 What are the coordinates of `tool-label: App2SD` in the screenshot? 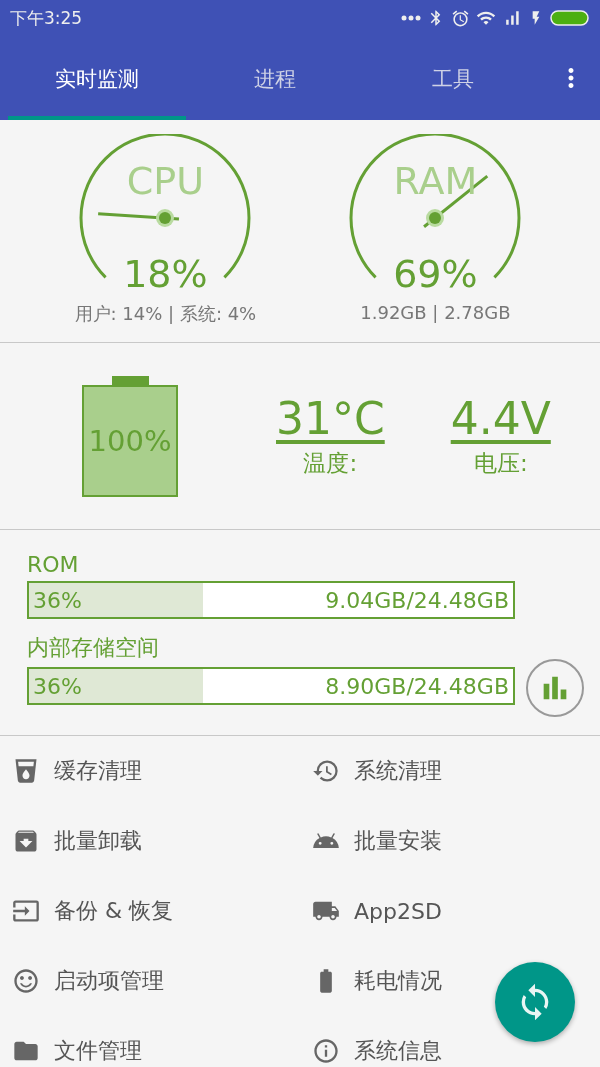 It's located at (398, 911).